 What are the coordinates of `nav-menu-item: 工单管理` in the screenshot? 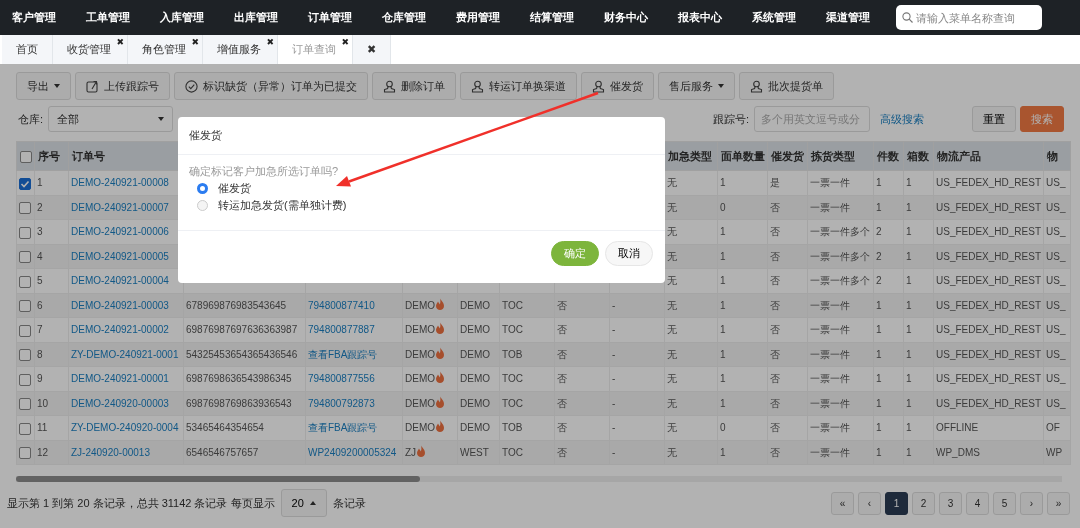 It's located at (108, 17).